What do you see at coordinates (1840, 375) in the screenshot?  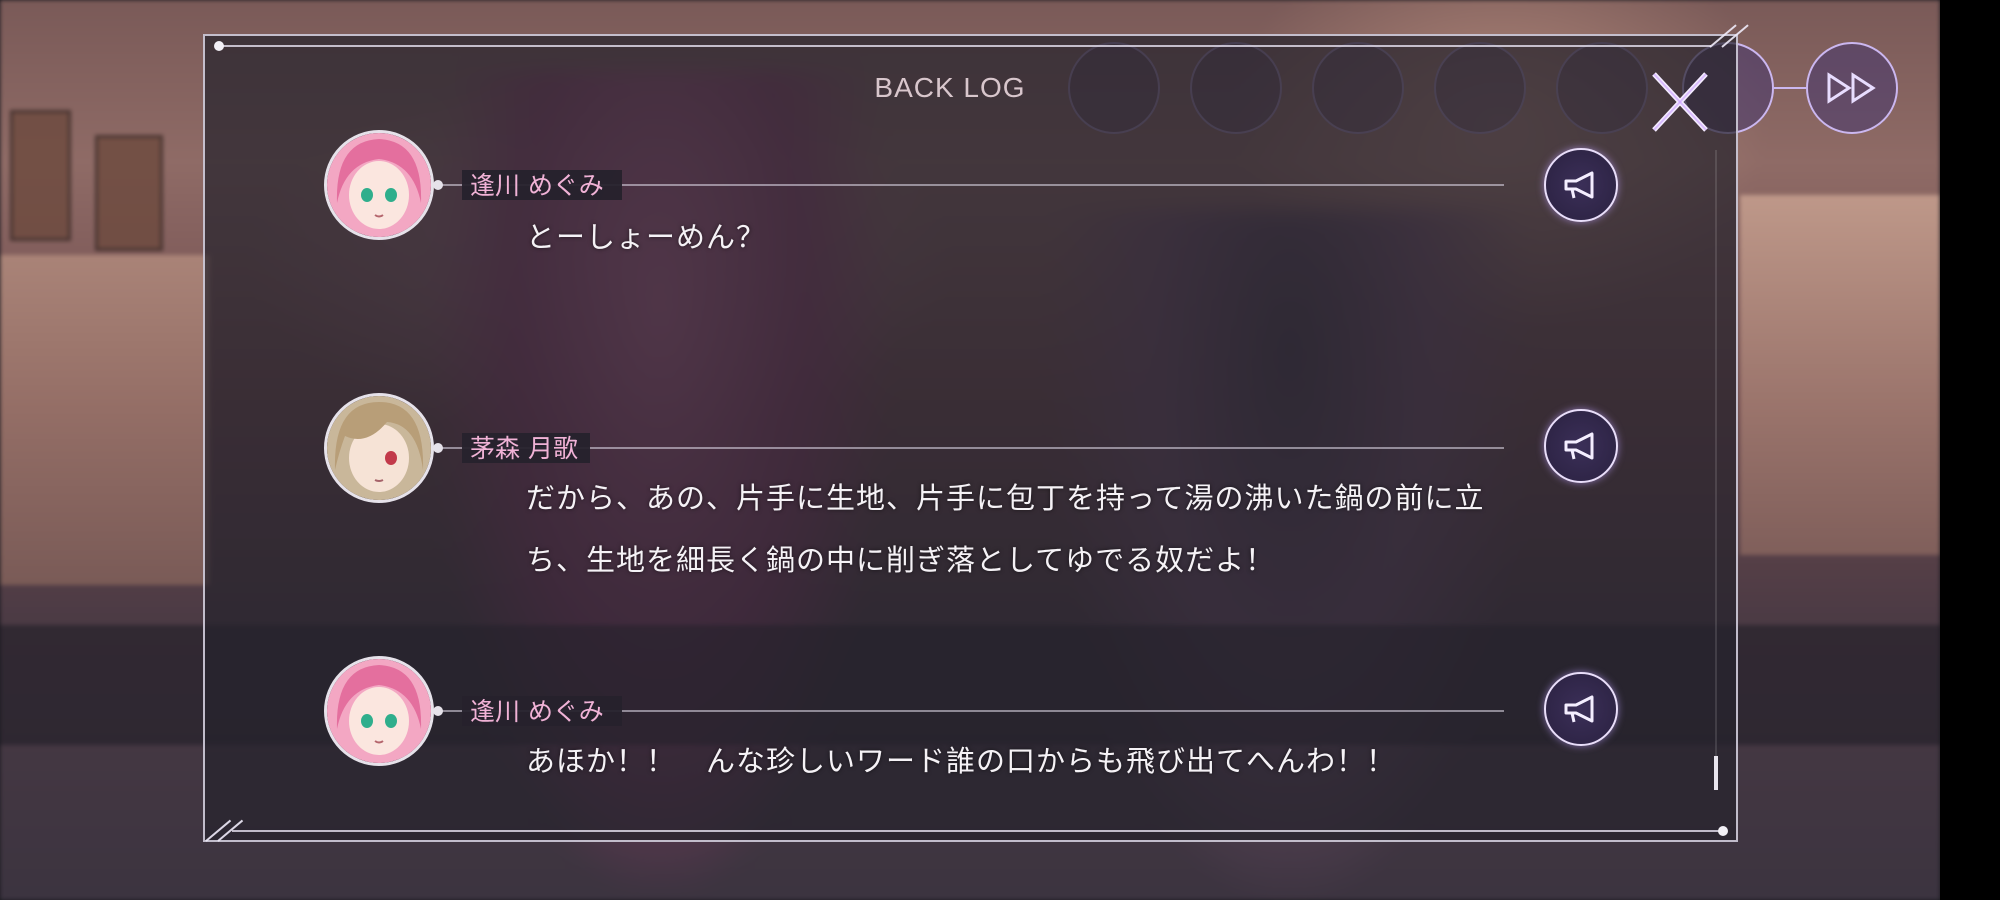 I see `background-bed` at bounding box center [1840, 375].